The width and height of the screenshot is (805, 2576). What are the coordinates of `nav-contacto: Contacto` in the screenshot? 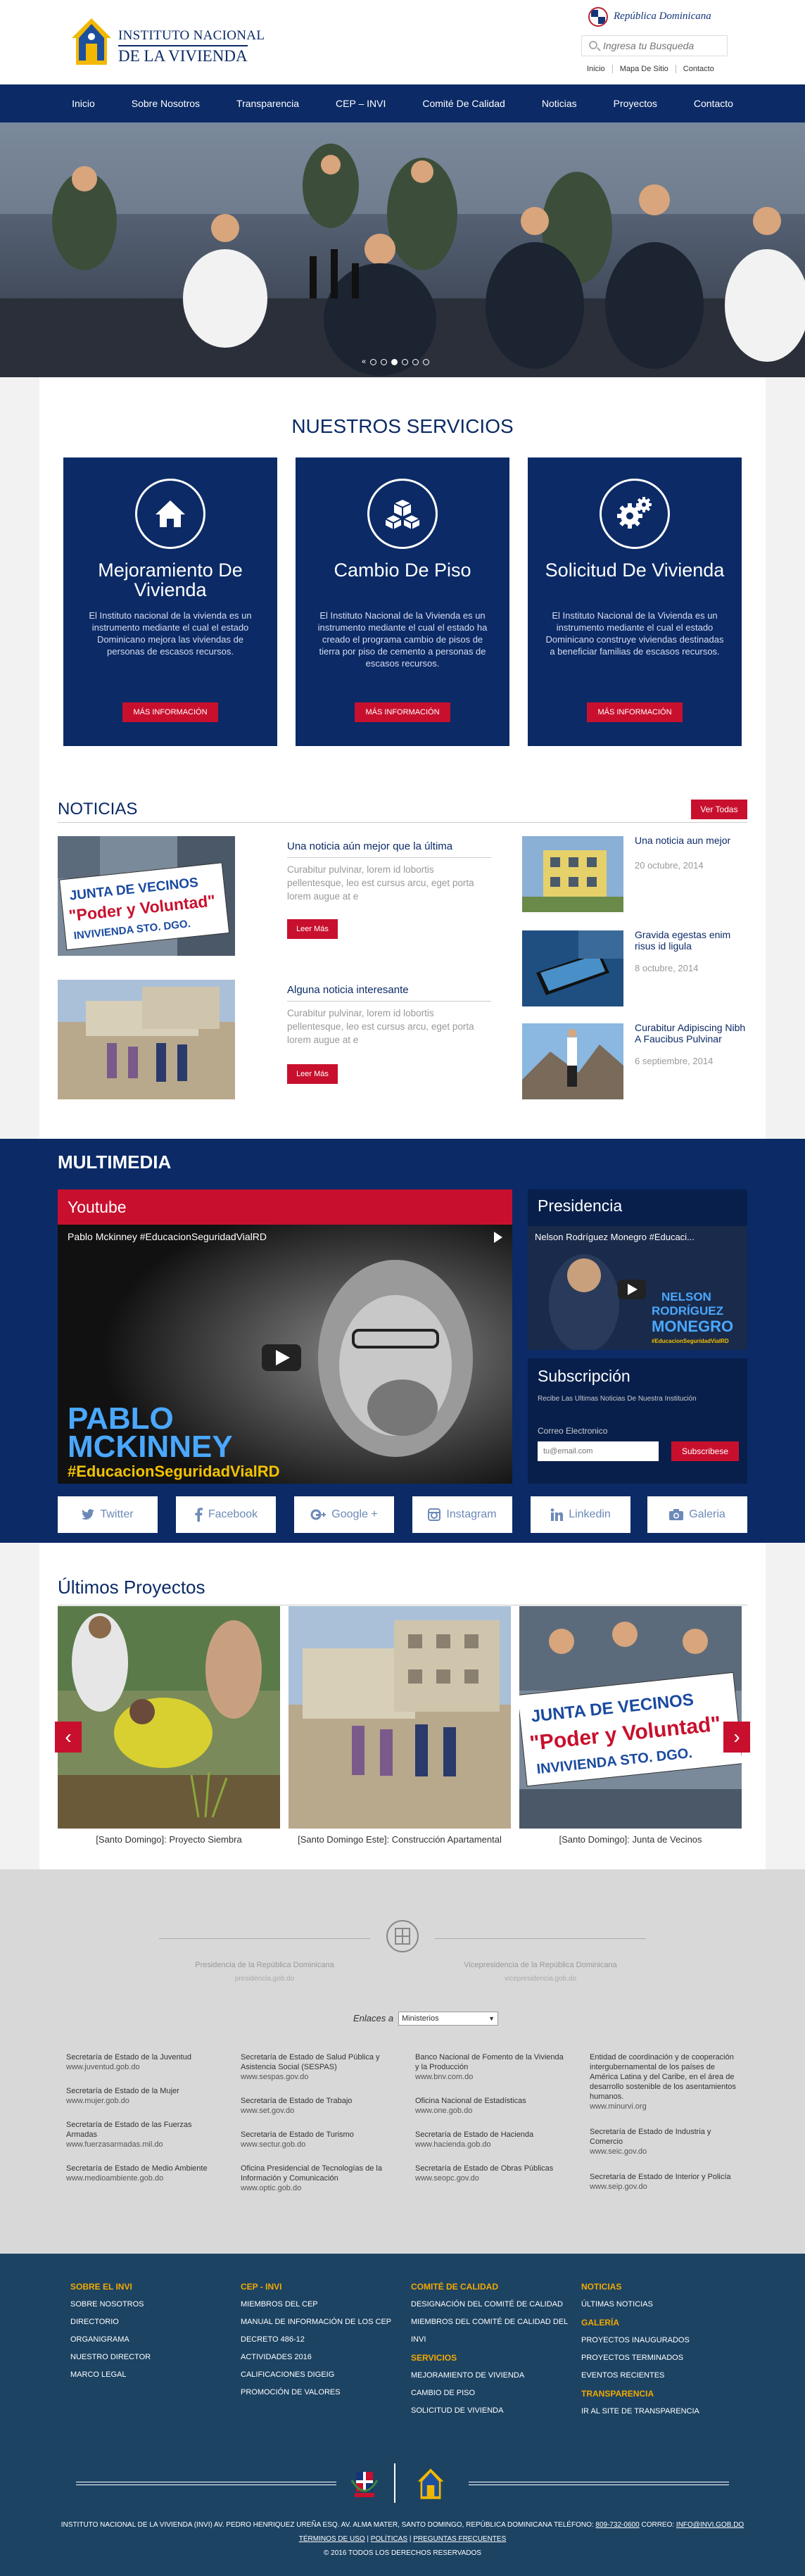 It's located at (714, 103).